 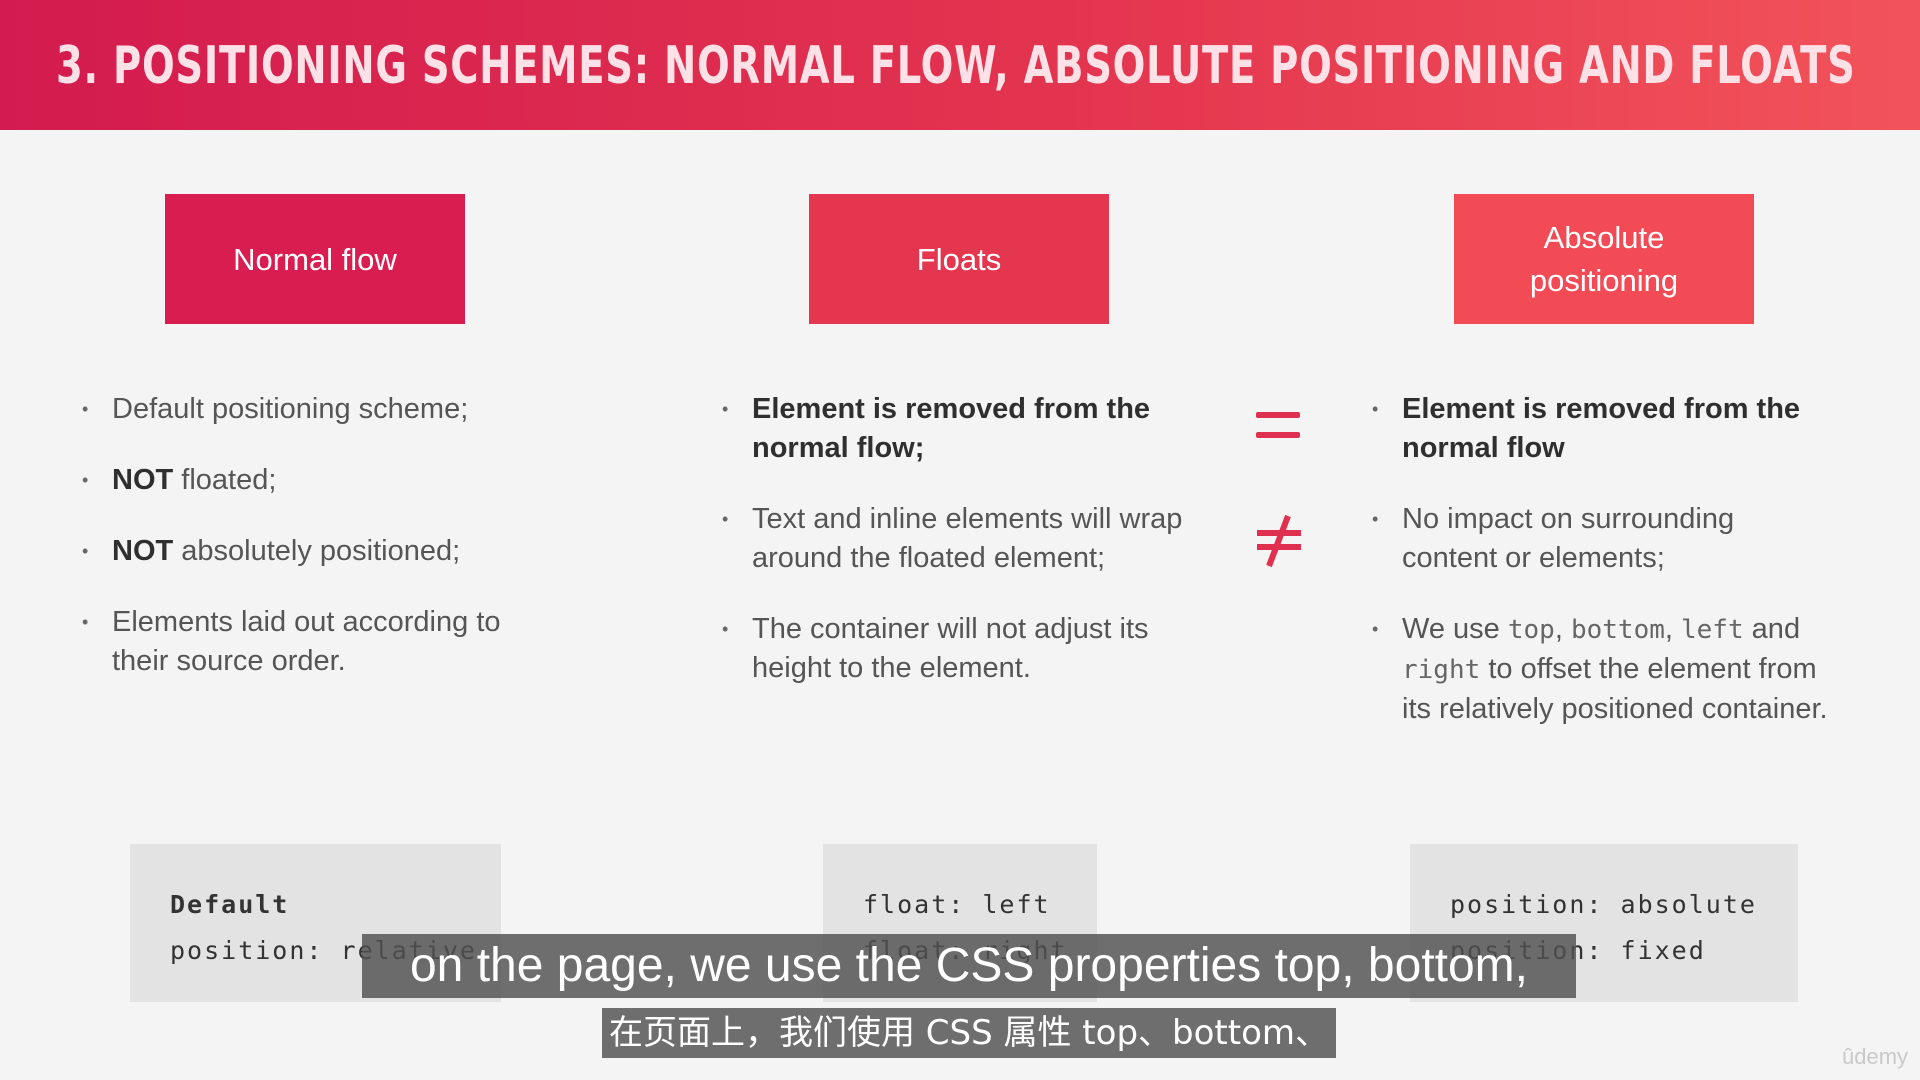 I want to click on bullet-strong: Element is removed from the normal flow, so click(x=1601, y=428).